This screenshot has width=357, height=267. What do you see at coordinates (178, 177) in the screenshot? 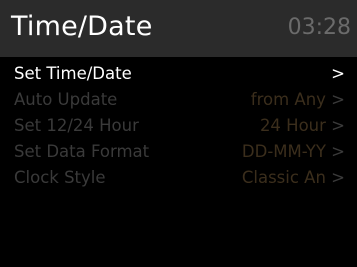
I see `menu-item-clock-style: Clock Style Classic An >` at bounding box center [178, 177].